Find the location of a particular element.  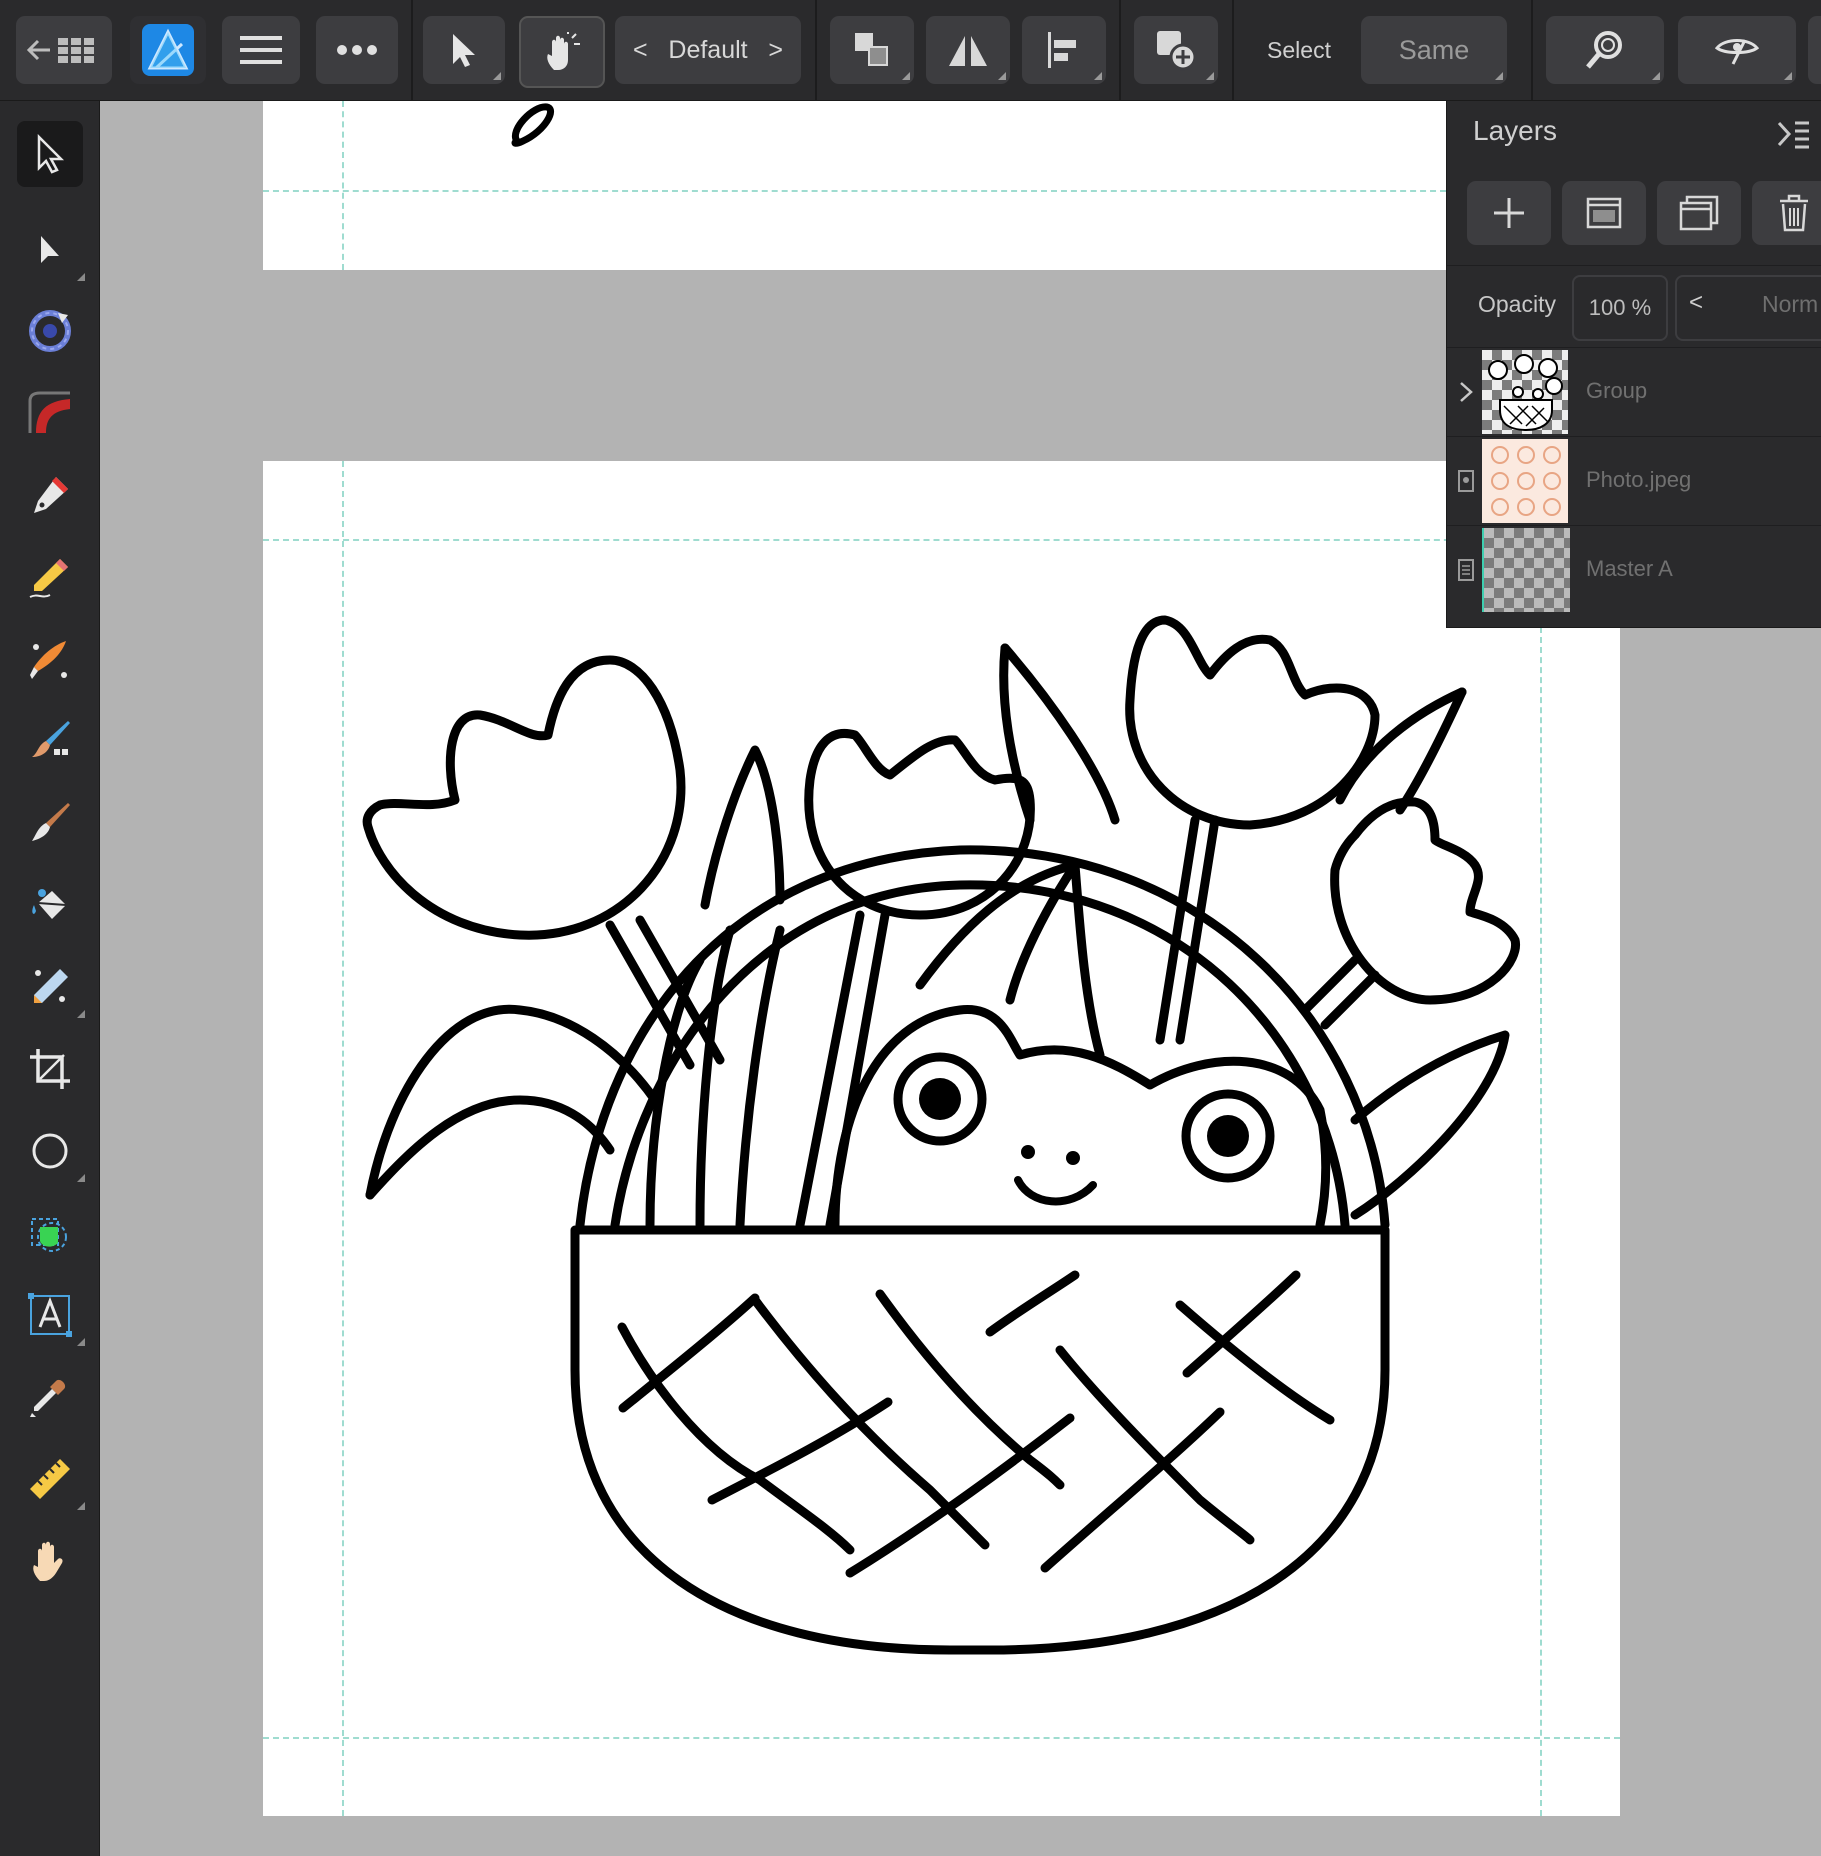

tool-vector-brush is located at coordinates (50, 659).